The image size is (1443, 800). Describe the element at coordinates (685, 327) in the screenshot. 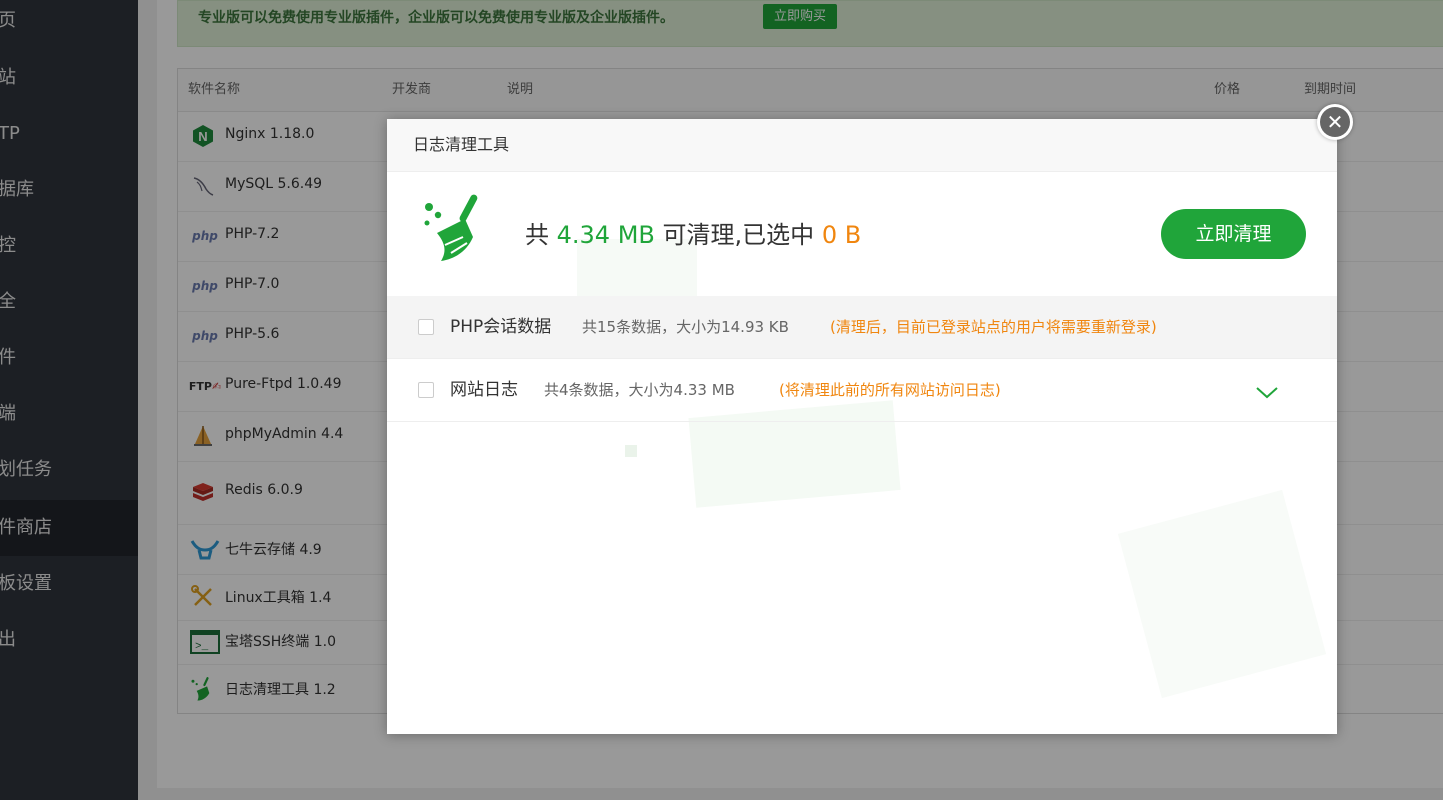

I see `item-info: 共15条数据，大小为14.93 KB` at that location.